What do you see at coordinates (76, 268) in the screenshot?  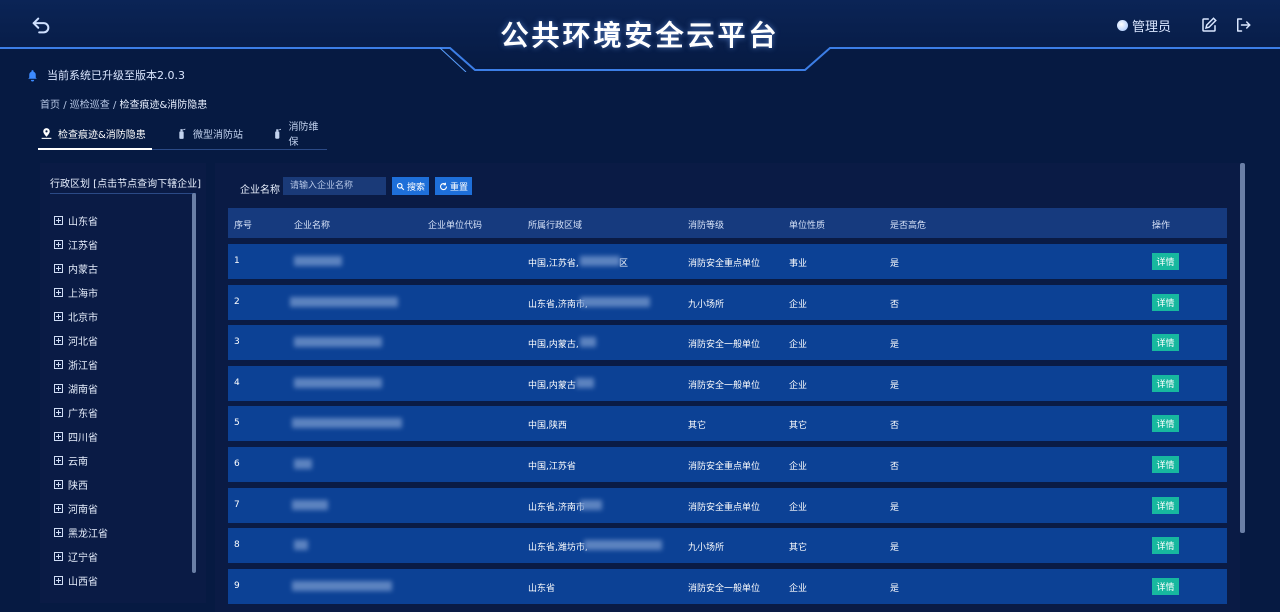 I see `tree-node: 内蒙古` at bounding box center [76, 268].